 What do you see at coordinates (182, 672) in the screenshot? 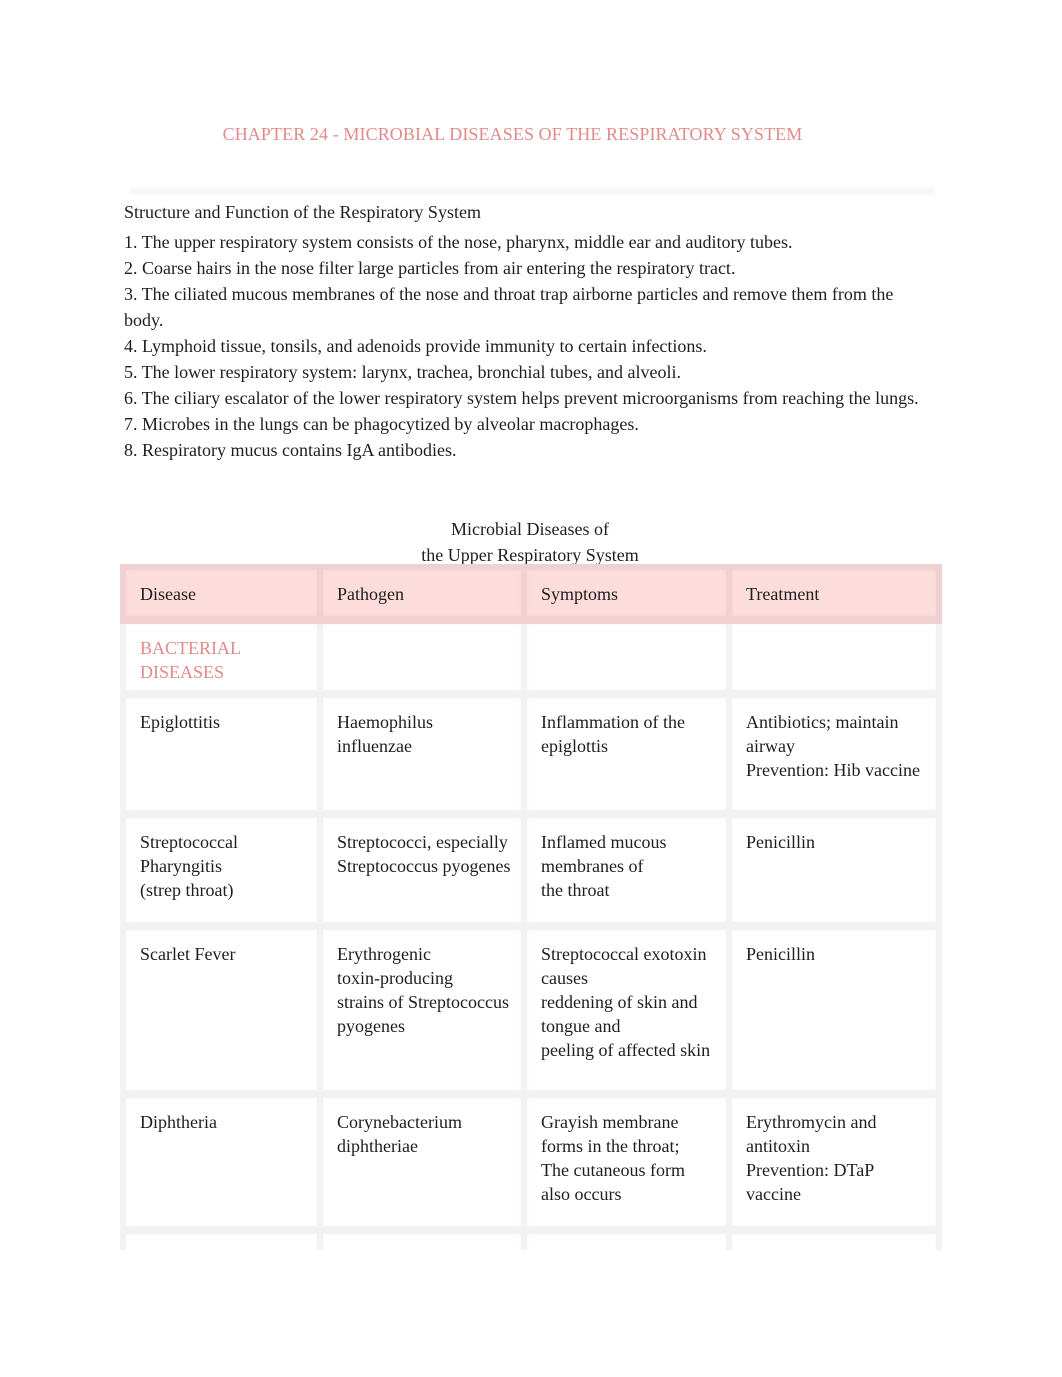
I see `category-label-line: DISEASES` at bounding box center [182, 672].